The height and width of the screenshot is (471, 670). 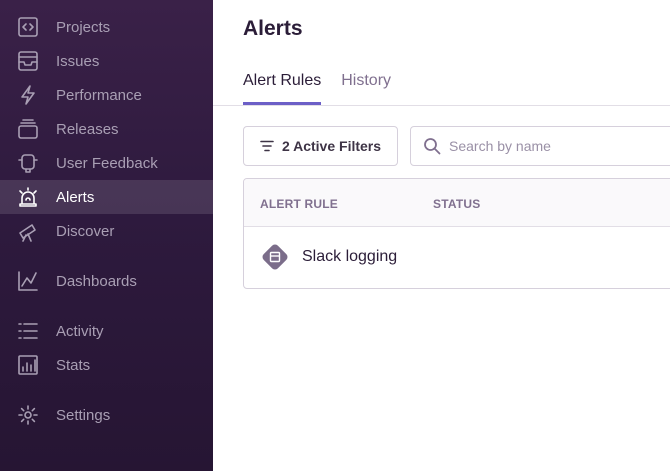 What do you see at coordinates (83, 27) in the screenshot?
I see `sidebar-item-label: Projects` at bounding box center [83, 27].